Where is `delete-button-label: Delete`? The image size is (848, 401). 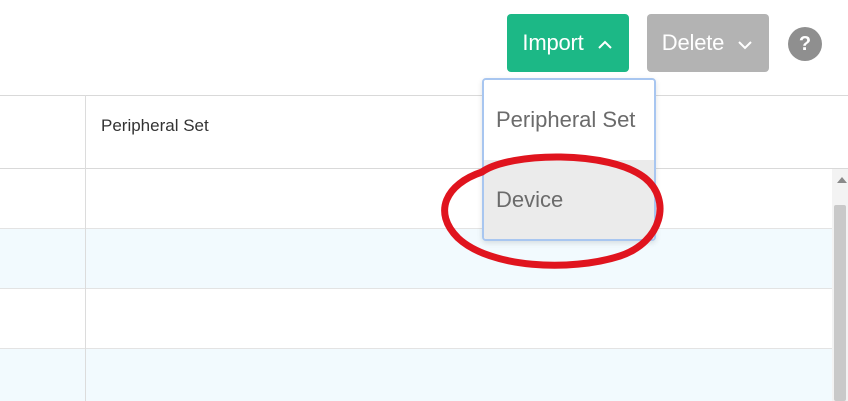
delete-button-label: Delete is located at coordinates (693, 42).